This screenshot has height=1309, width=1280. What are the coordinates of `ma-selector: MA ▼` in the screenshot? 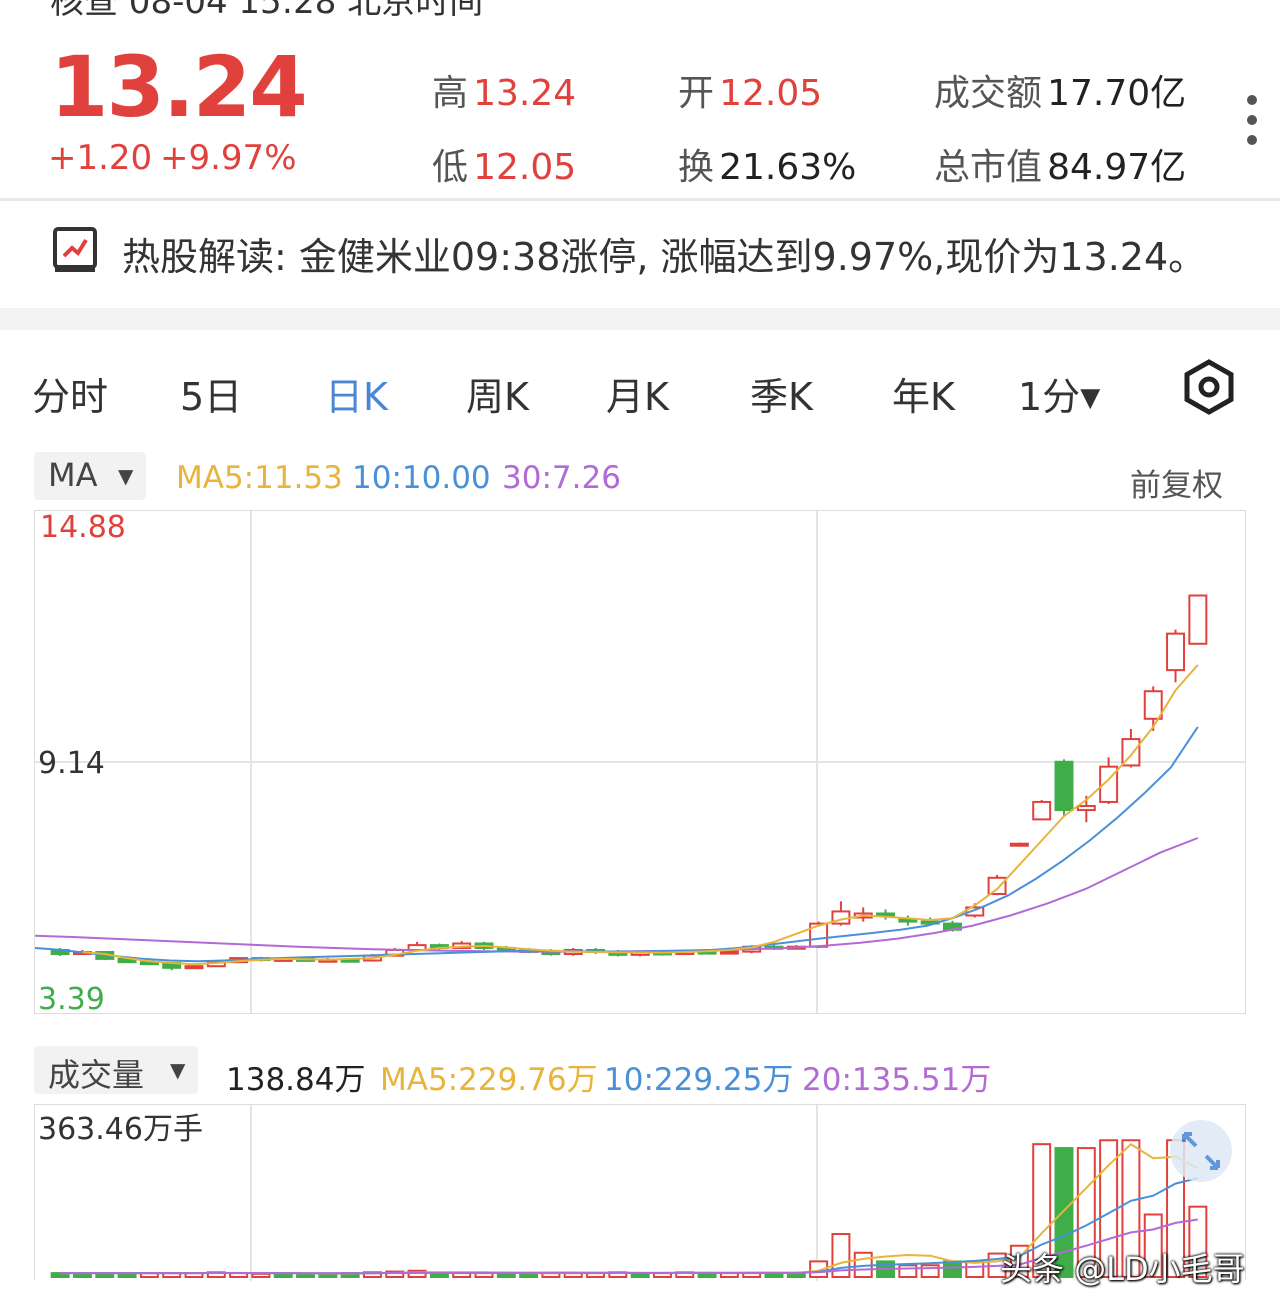 It's located at (90, 476).